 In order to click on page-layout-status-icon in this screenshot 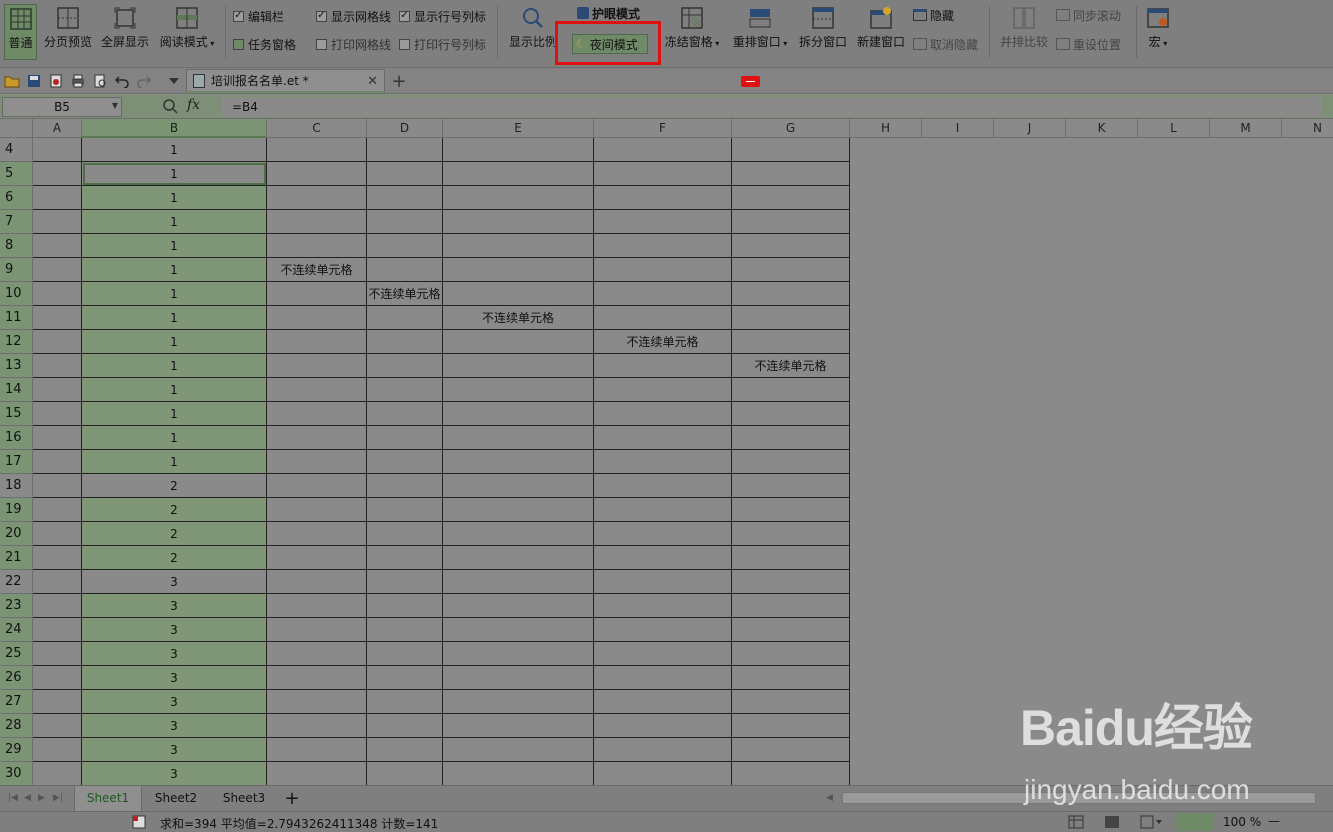, I will do `click(1151, 823)`.